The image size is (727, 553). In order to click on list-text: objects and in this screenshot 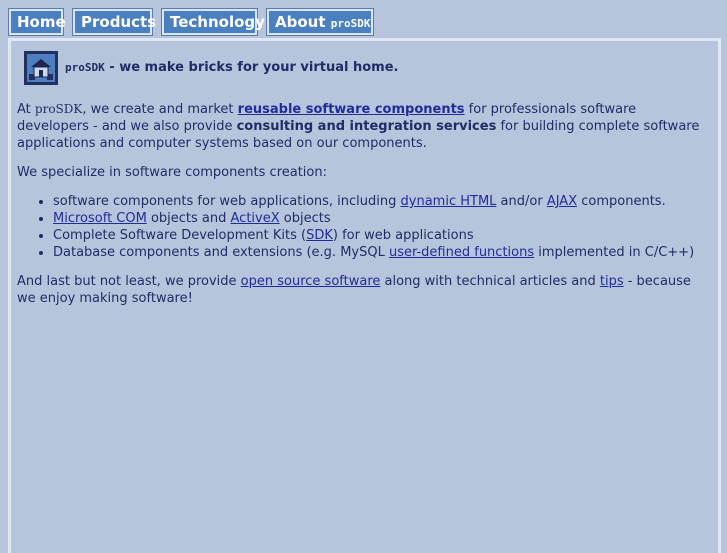, I will do `click(188, 218)`.